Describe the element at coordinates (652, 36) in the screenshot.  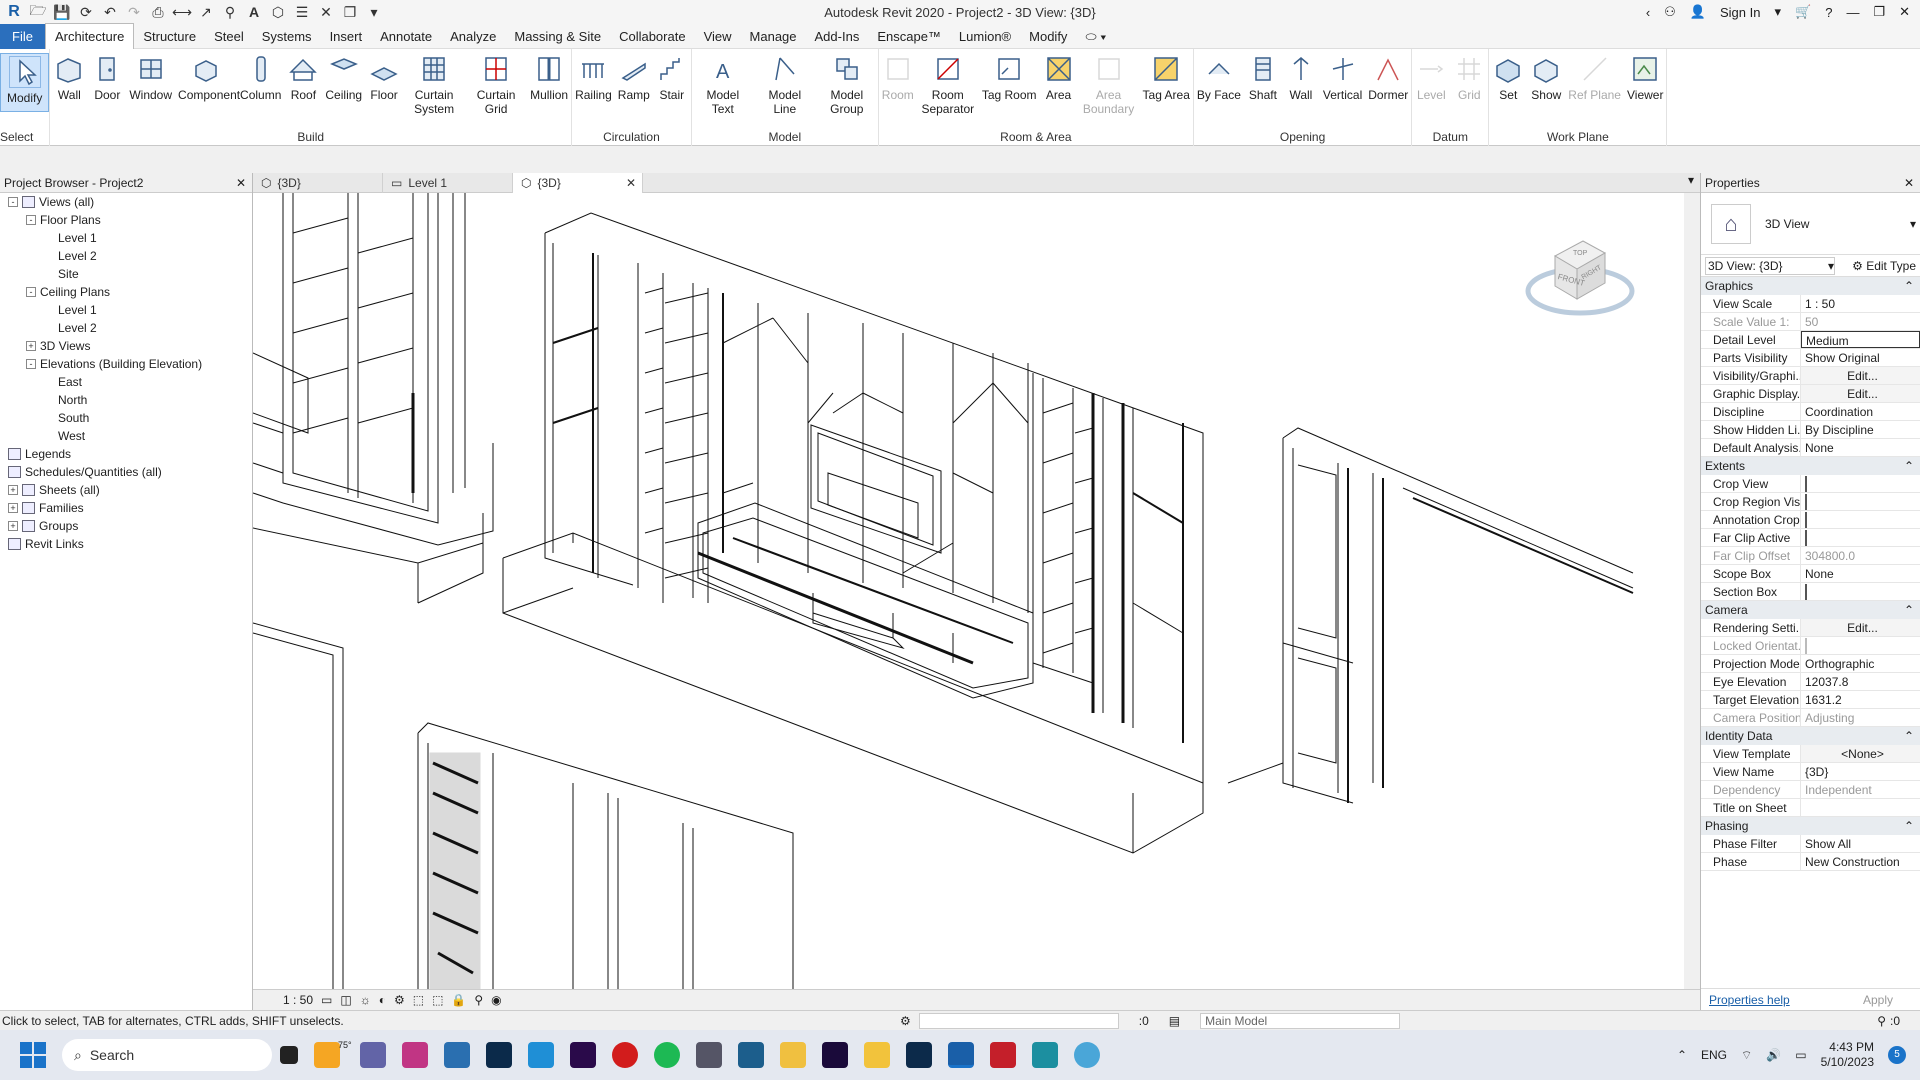
I see `menu-tab-collaborate: Collaborate` at that location.